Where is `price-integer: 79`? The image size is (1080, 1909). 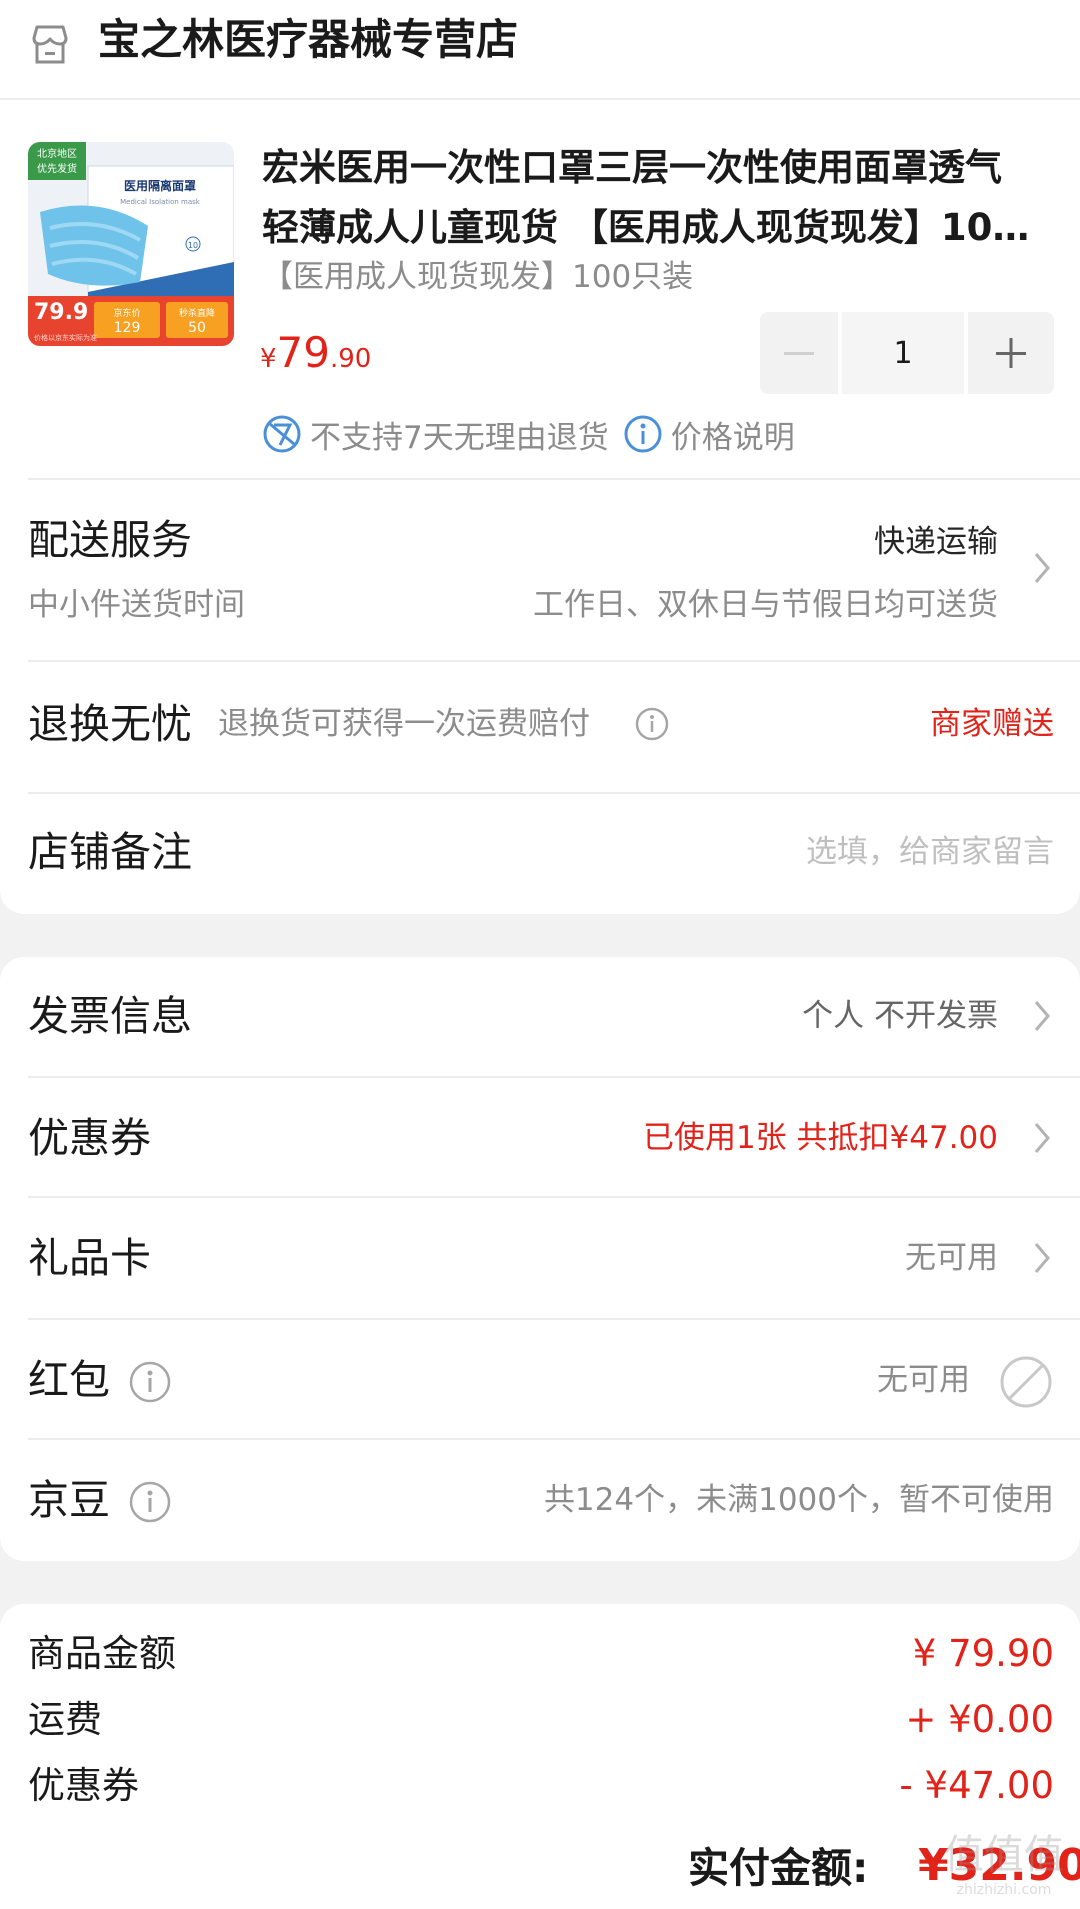 price-integer: 79 is located at coordinates (303, 352).